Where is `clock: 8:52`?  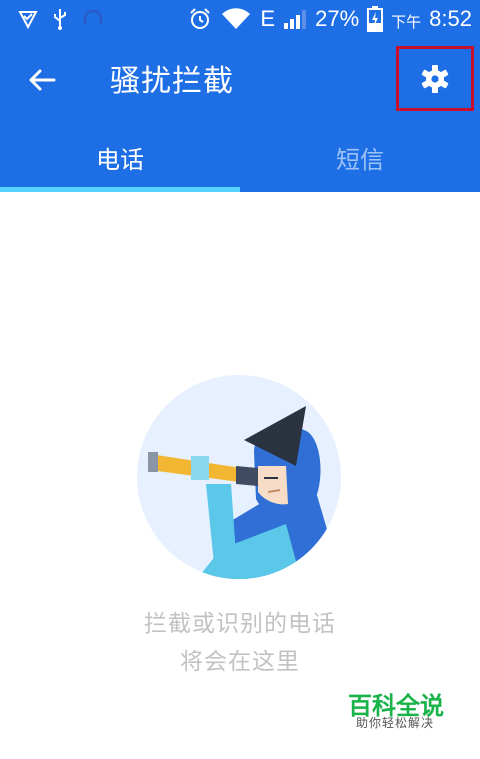 clock: 8:52 is located at coordinates (450, 18).